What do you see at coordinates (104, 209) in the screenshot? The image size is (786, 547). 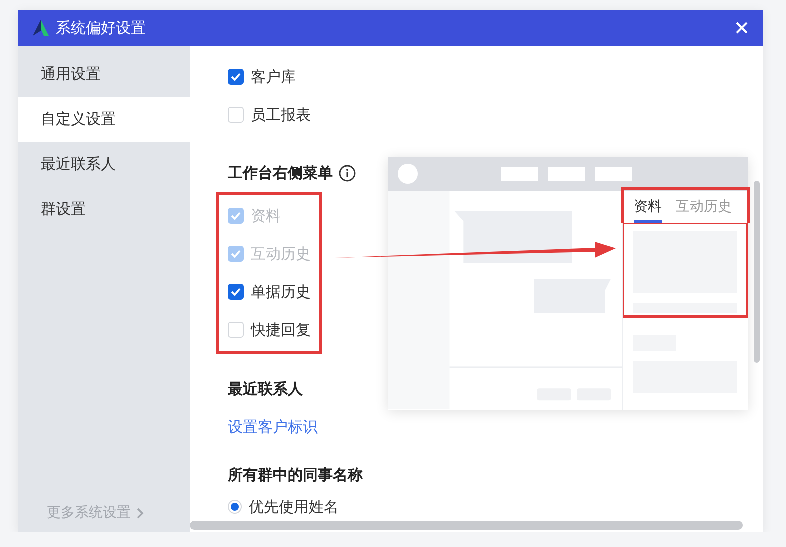 I see `sidebar-item: 群设置` at bounding box center [104, 209].